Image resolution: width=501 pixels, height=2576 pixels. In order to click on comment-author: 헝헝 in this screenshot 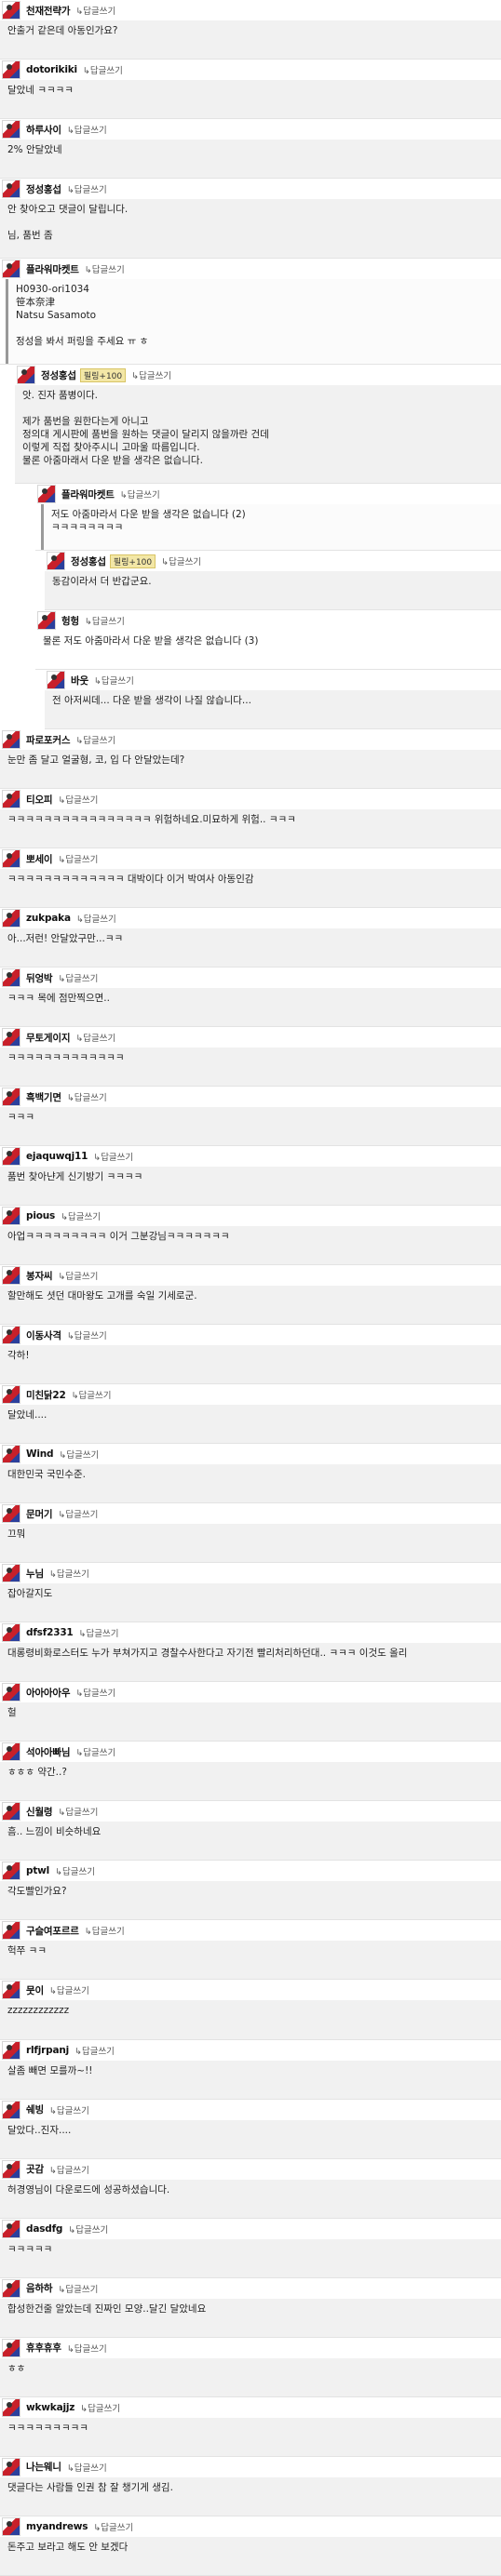, I will do `click(70, 621)`.